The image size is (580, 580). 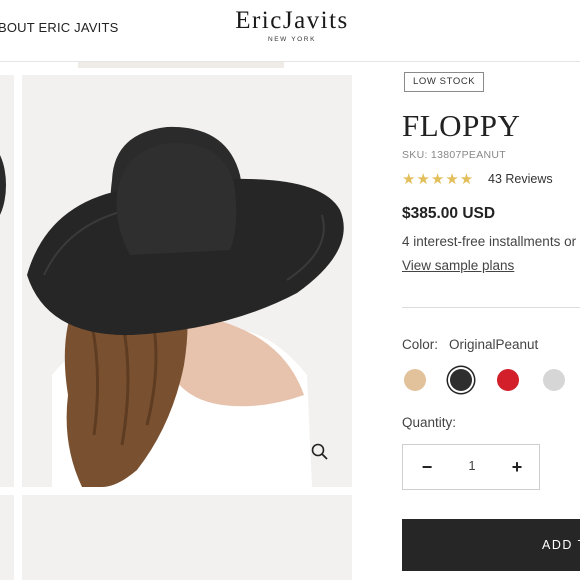 I want to click on rating-stars: ★★★★★, so click(x=438, y=179).